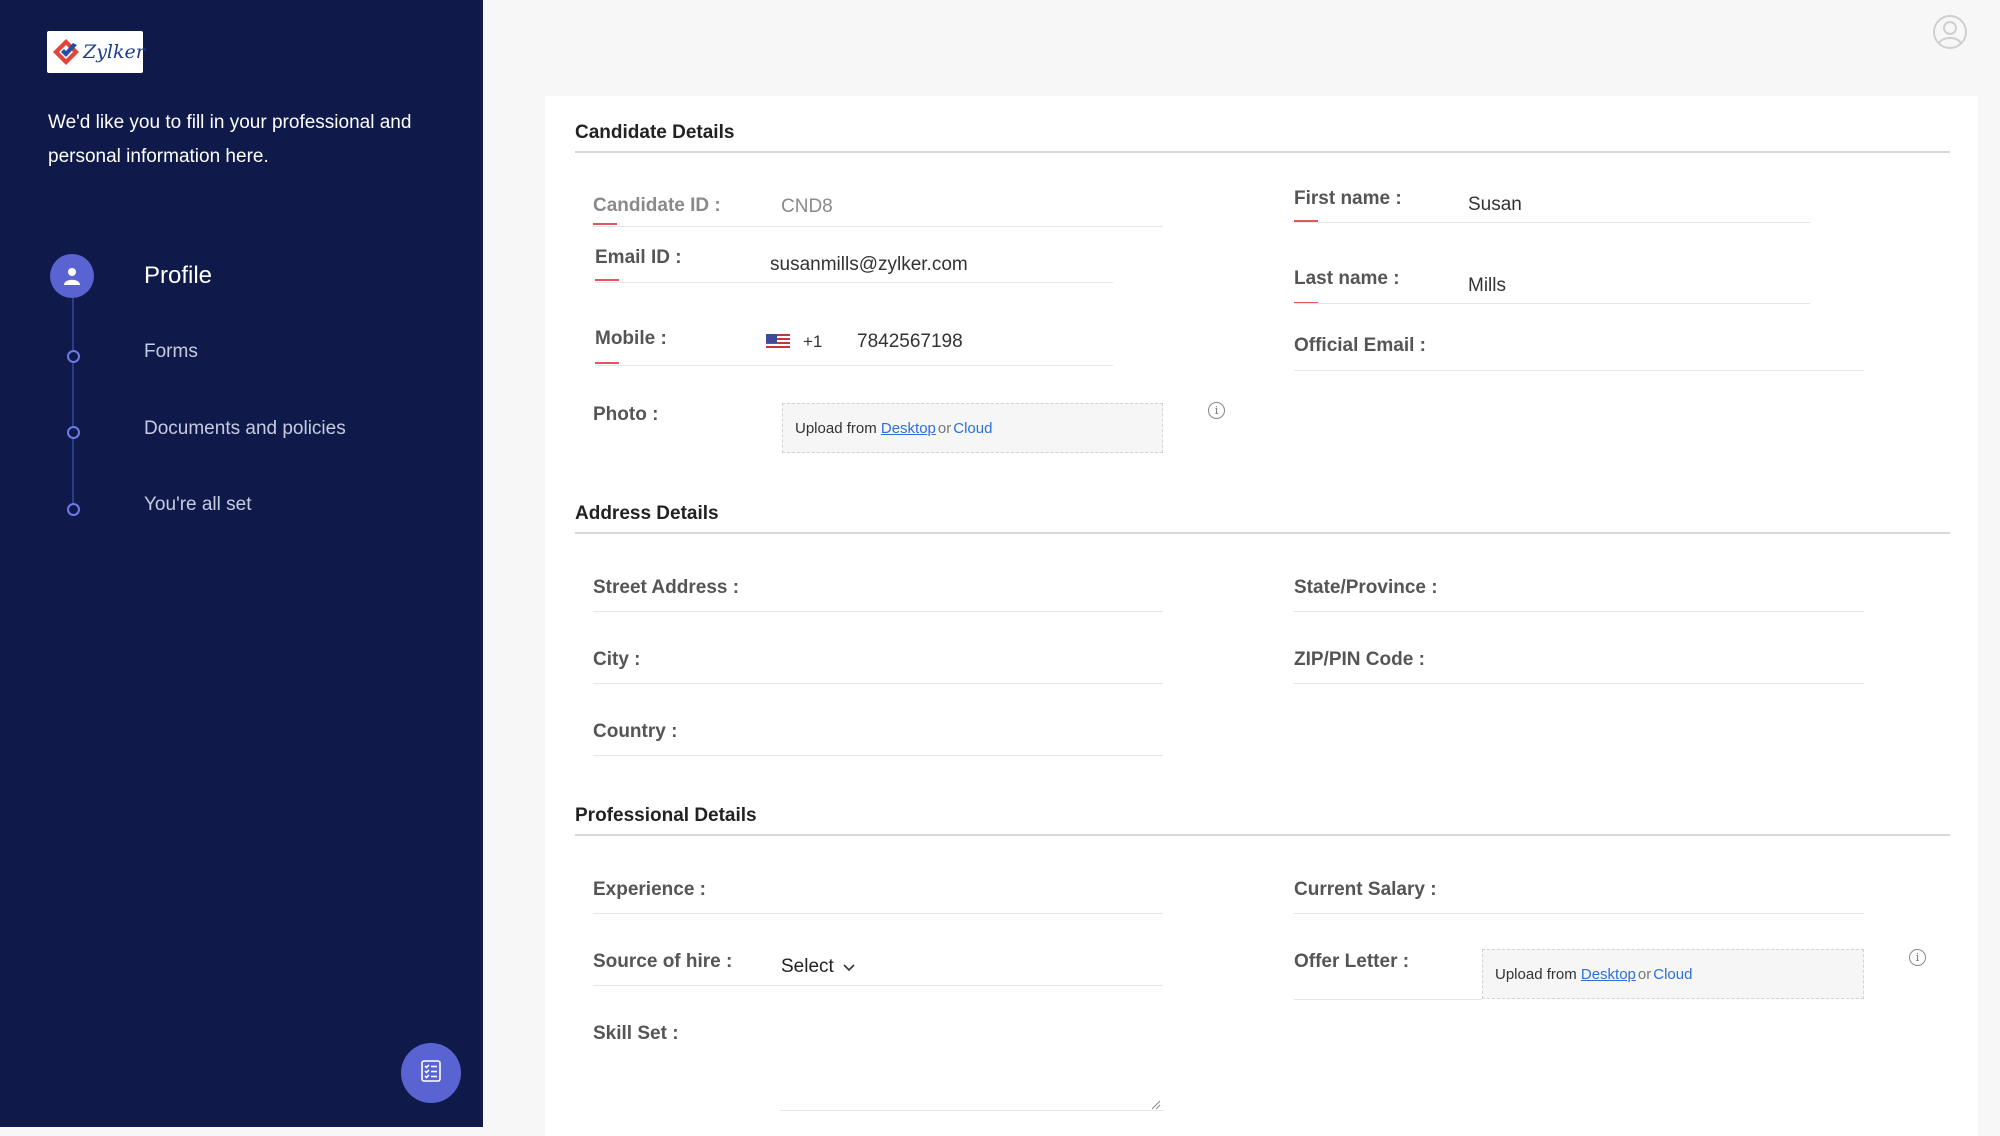  What do you see at coordinates (72, 276) in the screenshot?
I see `profile-step-icon` at bounding box center [72, 276].